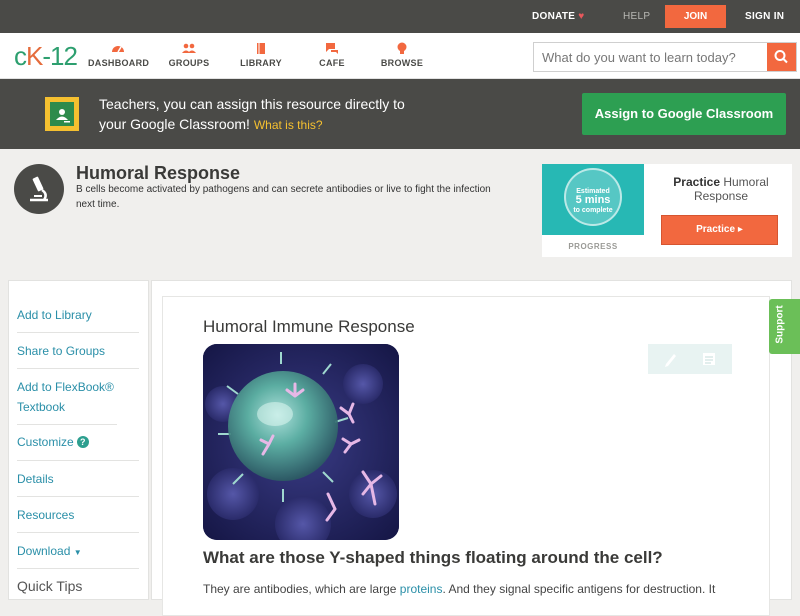 The width and height of the screenshot is (800, 616). I want to click on practice-button: Practice ▸, so click(719, 230).